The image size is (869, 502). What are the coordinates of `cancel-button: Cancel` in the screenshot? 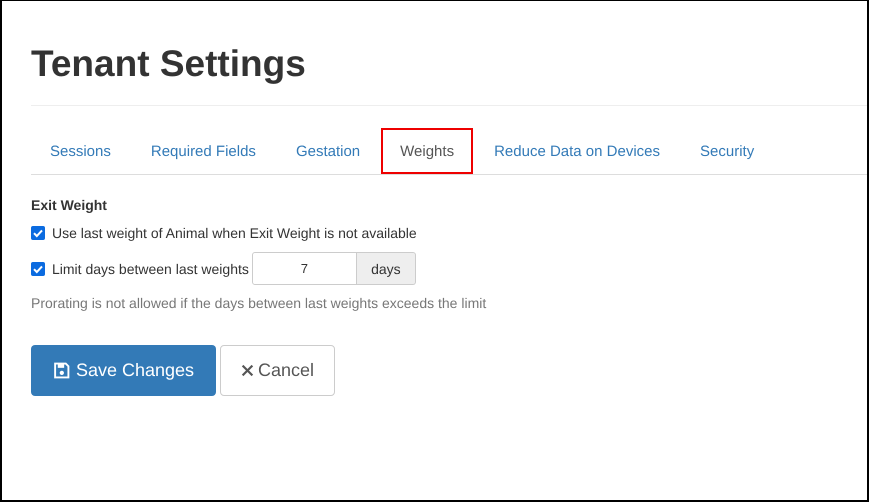 It's located at (277, 370).